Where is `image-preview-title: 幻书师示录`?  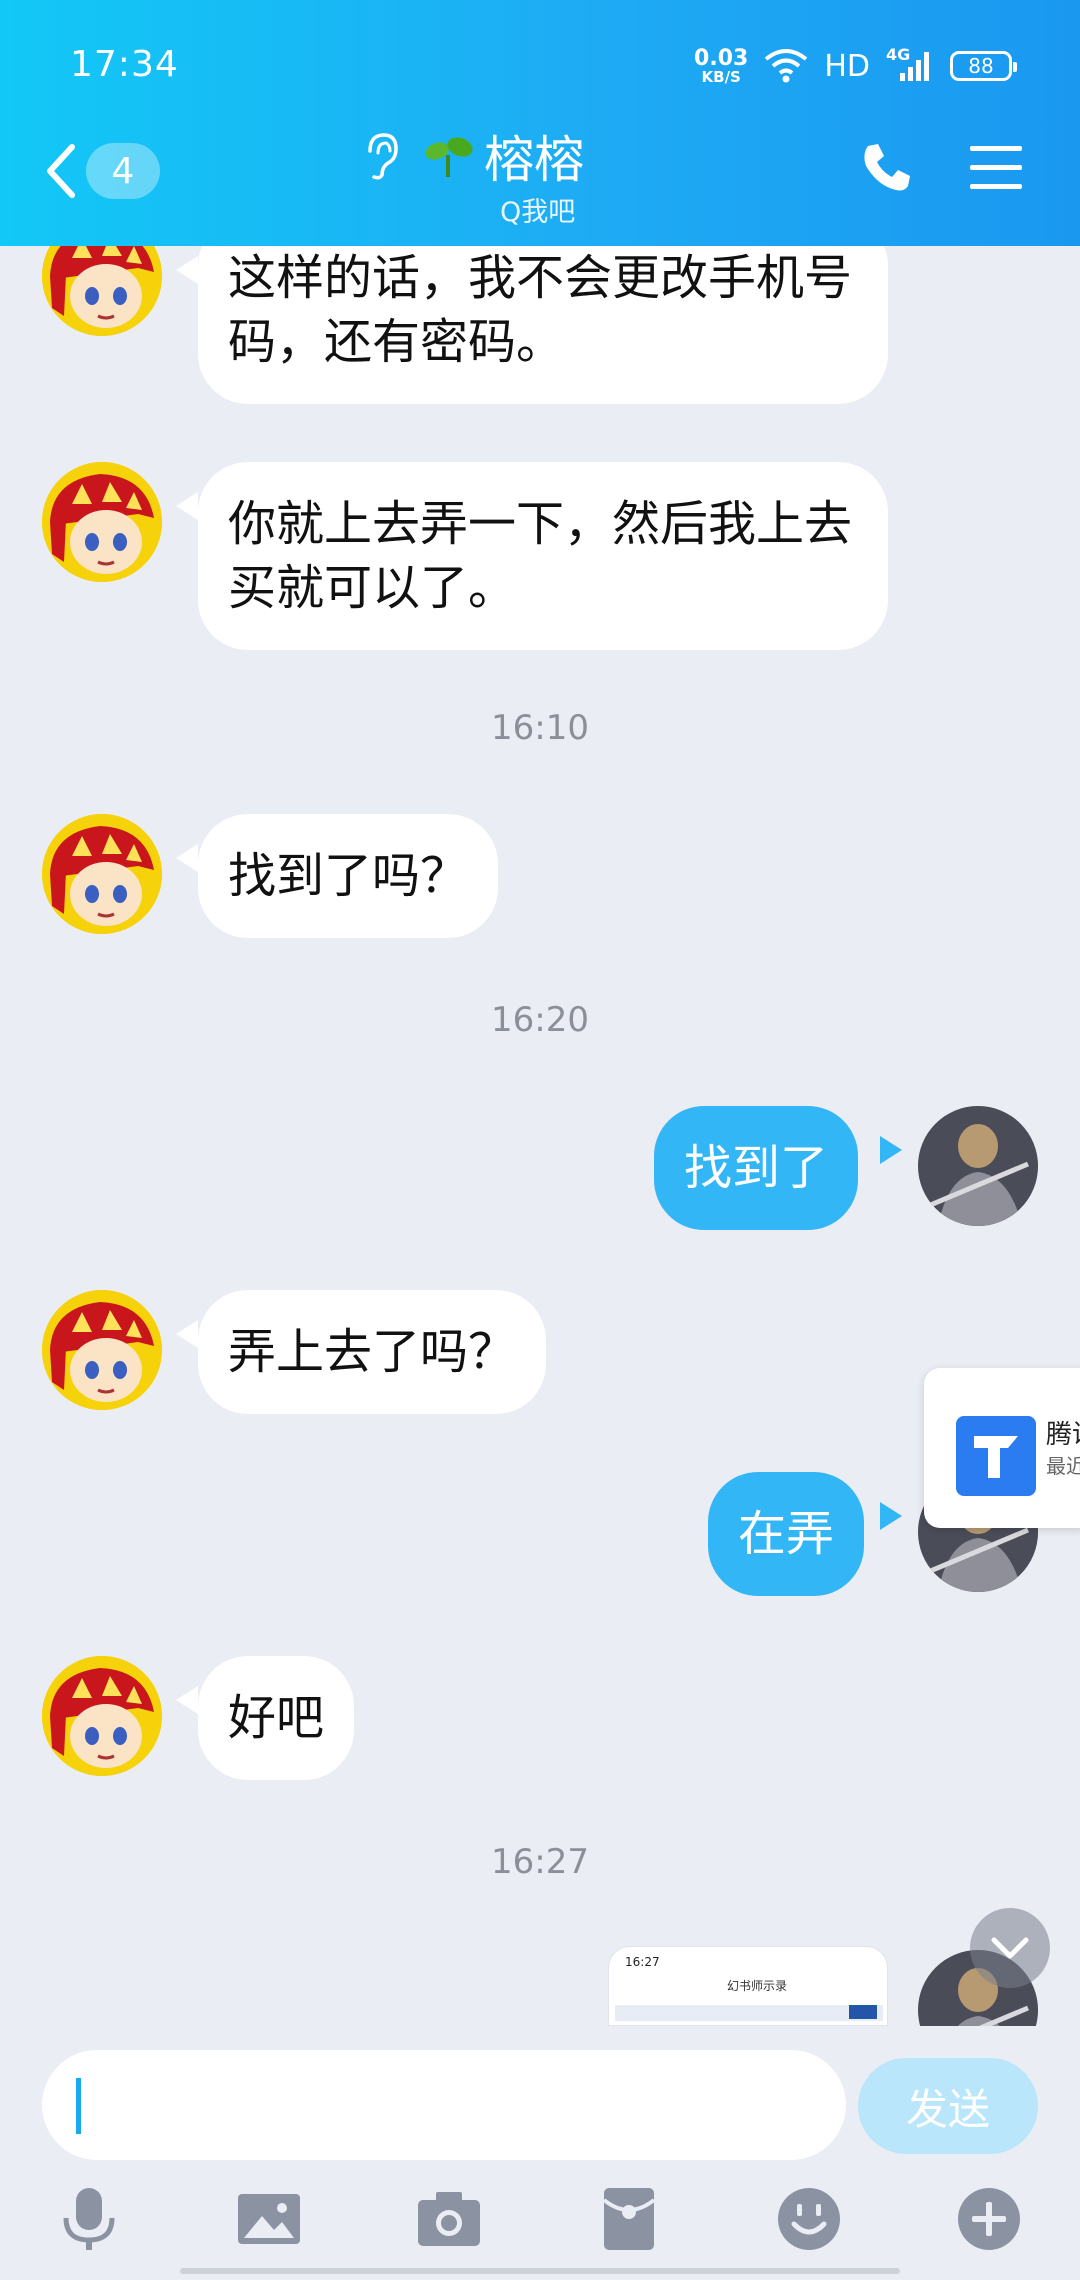 image-preview-title: 幻书师示录 is located at coordinates (757, 1986).